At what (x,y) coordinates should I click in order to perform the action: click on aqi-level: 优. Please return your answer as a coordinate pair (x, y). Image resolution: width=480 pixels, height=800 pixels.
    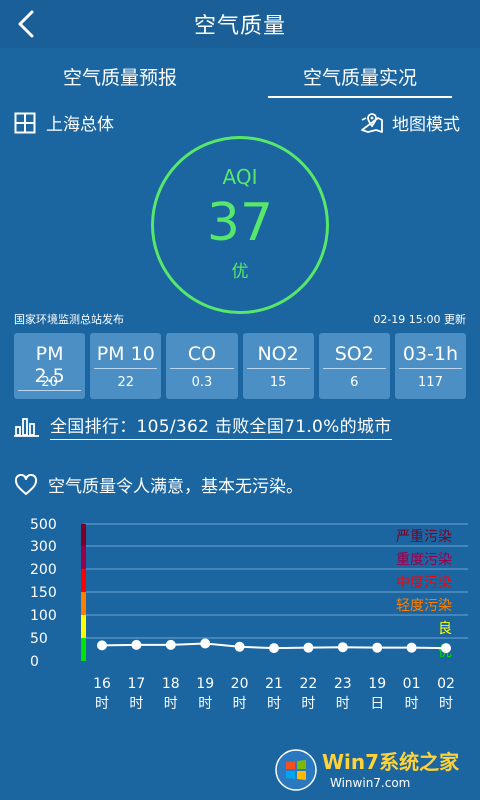
    Looking at the image, I should click on (240, 272).